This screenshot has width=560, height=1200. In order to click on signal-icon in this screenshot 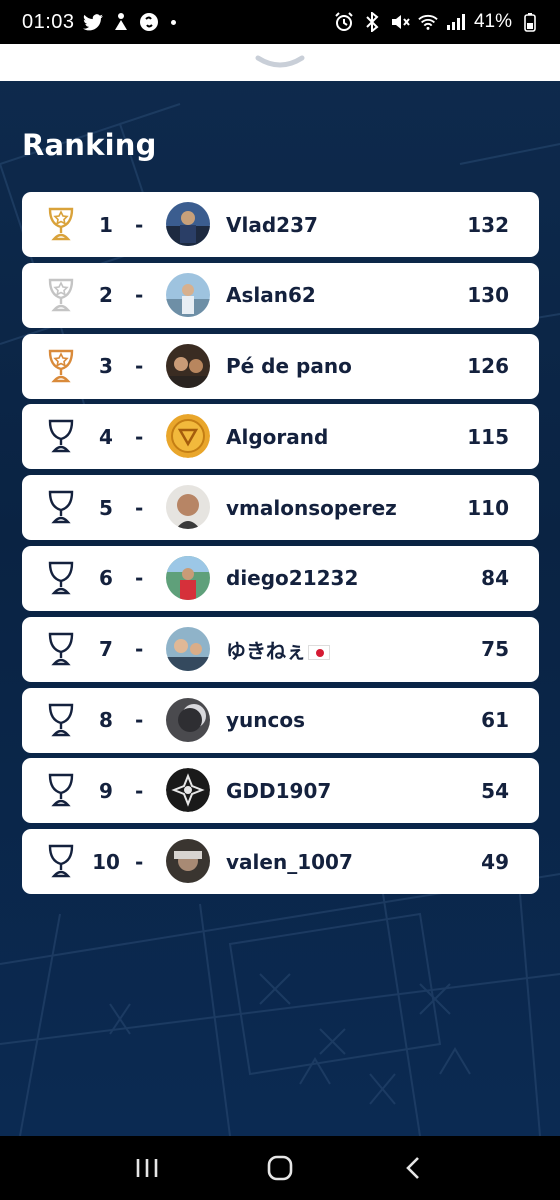, I will do `click(456, 22)`.